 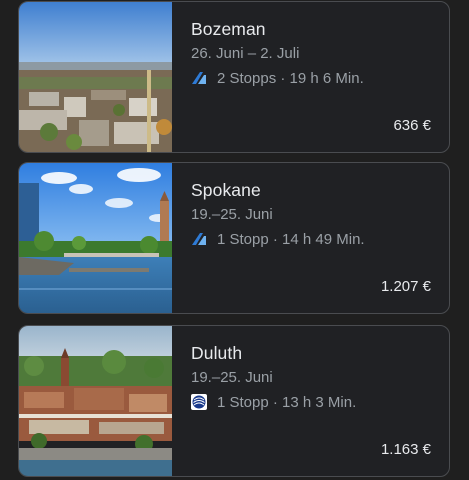 What do you see at coordinates (405, 286) in the screenshot?
I see `flight-price: 1.207 €` at bounding box center [405, 286].